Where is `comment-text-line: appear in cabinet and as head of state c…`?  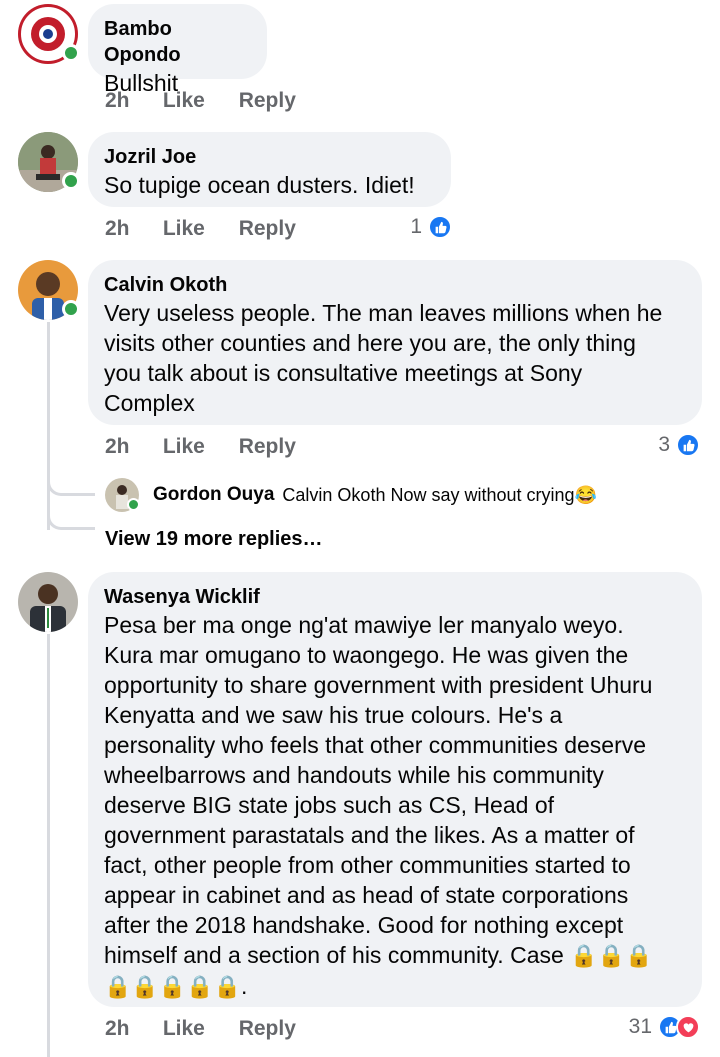 comment-text-line: appear in cabinet and as head of state c… is located at coordinates (366, 895).